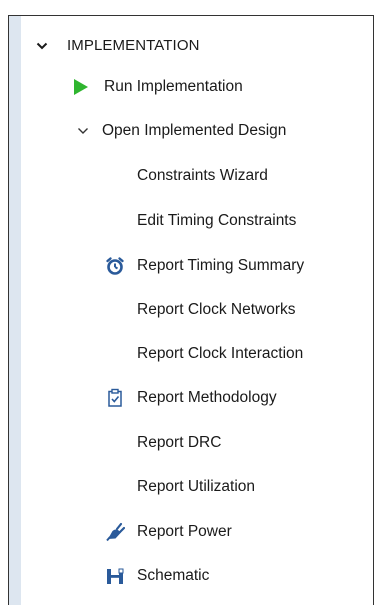 This screenshot has height=605, width=378. I want to click on report-clock-networks-item: Report Clock Networks, so click(191, 310).